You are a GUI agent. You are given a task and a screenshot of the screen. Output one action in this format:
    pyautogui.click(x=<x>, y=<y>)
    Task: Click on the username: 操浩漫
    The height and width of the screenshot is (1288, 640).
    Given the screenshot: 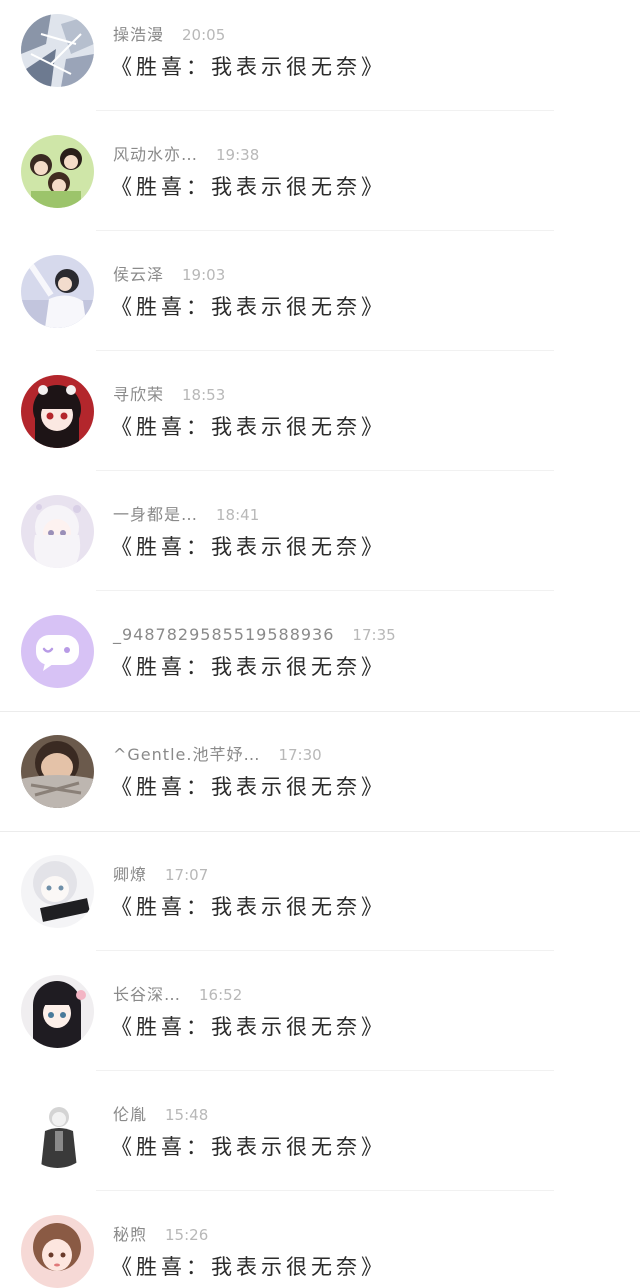 What is the action you would take?
    pyautogui.click(x=138, y=34)
    